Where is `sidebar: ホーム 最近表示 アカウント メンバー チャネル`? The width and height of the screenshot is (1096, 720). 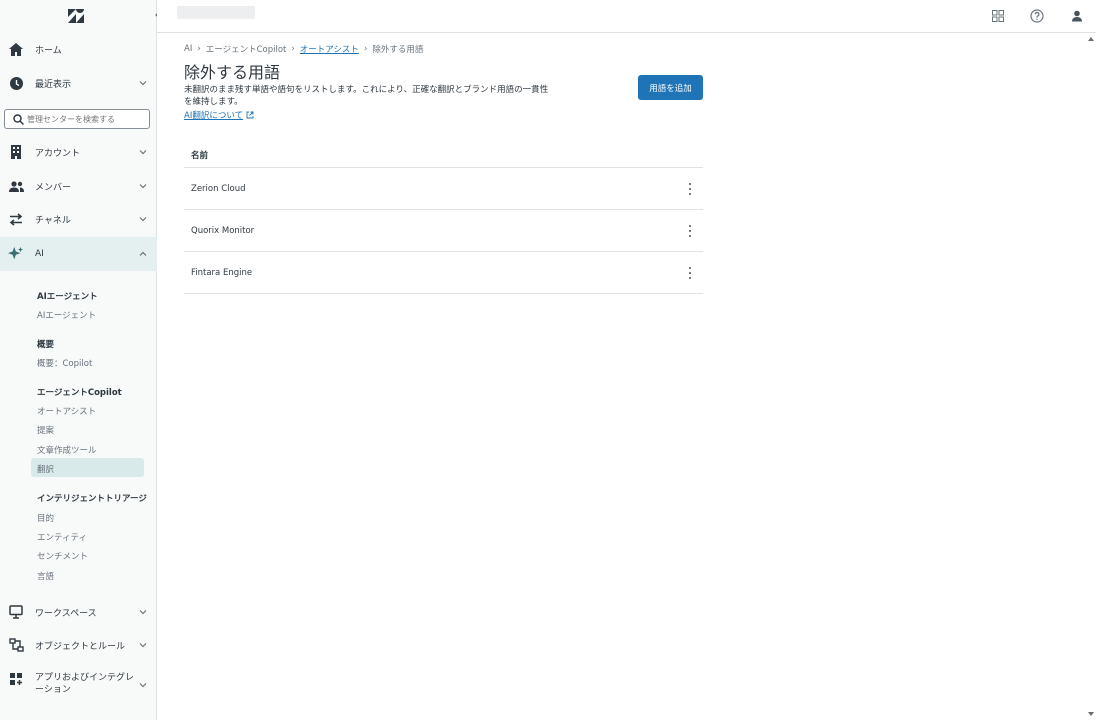 sidebar: ホーム 最近表示 アカウント メンバー チャネル is located at coordinates (78, 360).